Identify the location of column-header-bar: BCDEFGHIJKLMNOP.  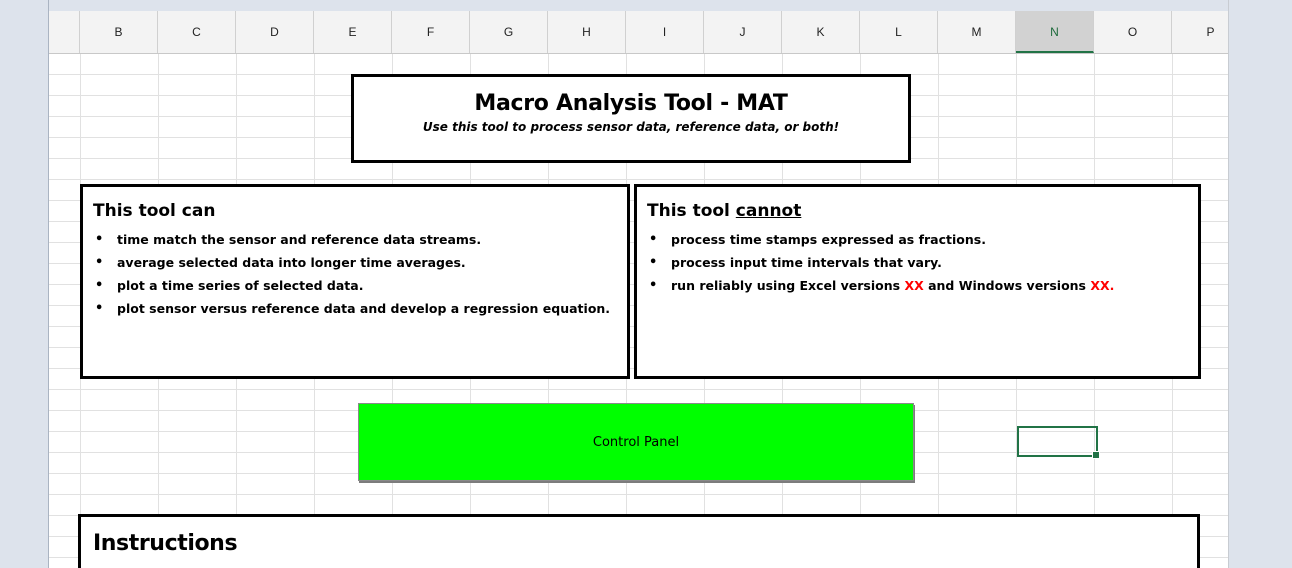
(638, 32).